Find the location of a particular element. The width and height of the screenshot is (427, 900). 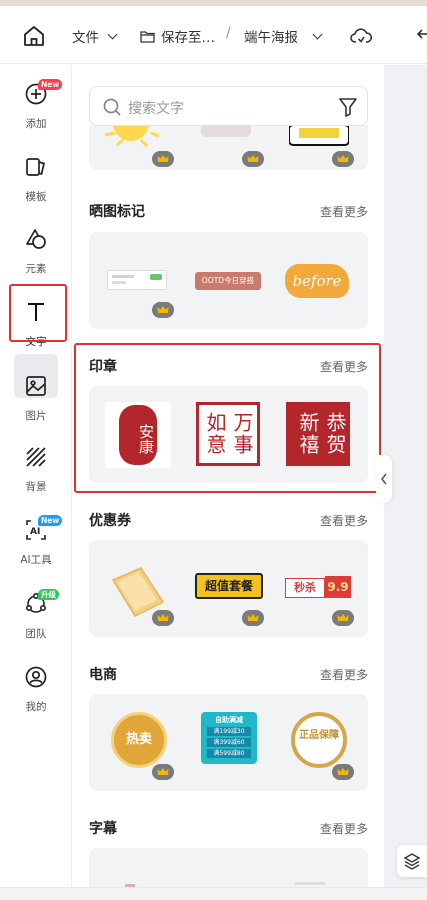

cloud-sync-icon is located at coordinates (361, 36).